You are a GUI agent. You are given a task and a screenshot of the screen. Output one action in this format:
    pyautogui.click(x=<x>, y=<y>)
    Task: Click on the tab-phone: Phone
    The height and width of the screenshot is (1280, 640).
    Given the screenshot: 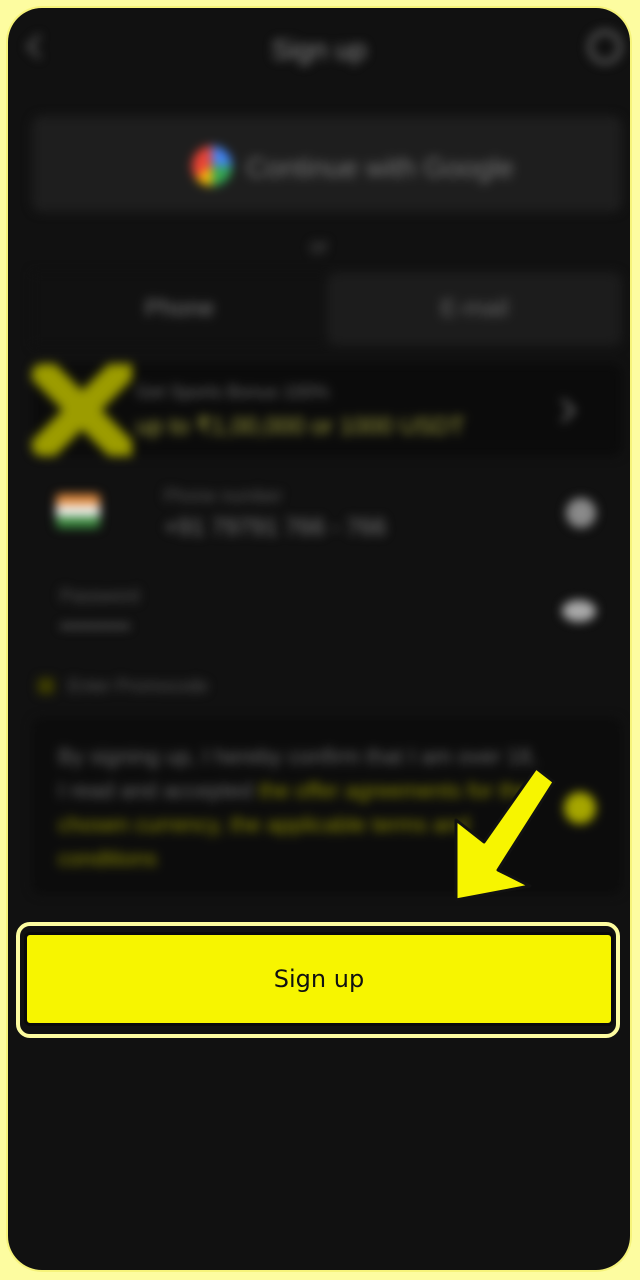 What is the action you would take?
    pyautogui.click(x=179, y=309)
    